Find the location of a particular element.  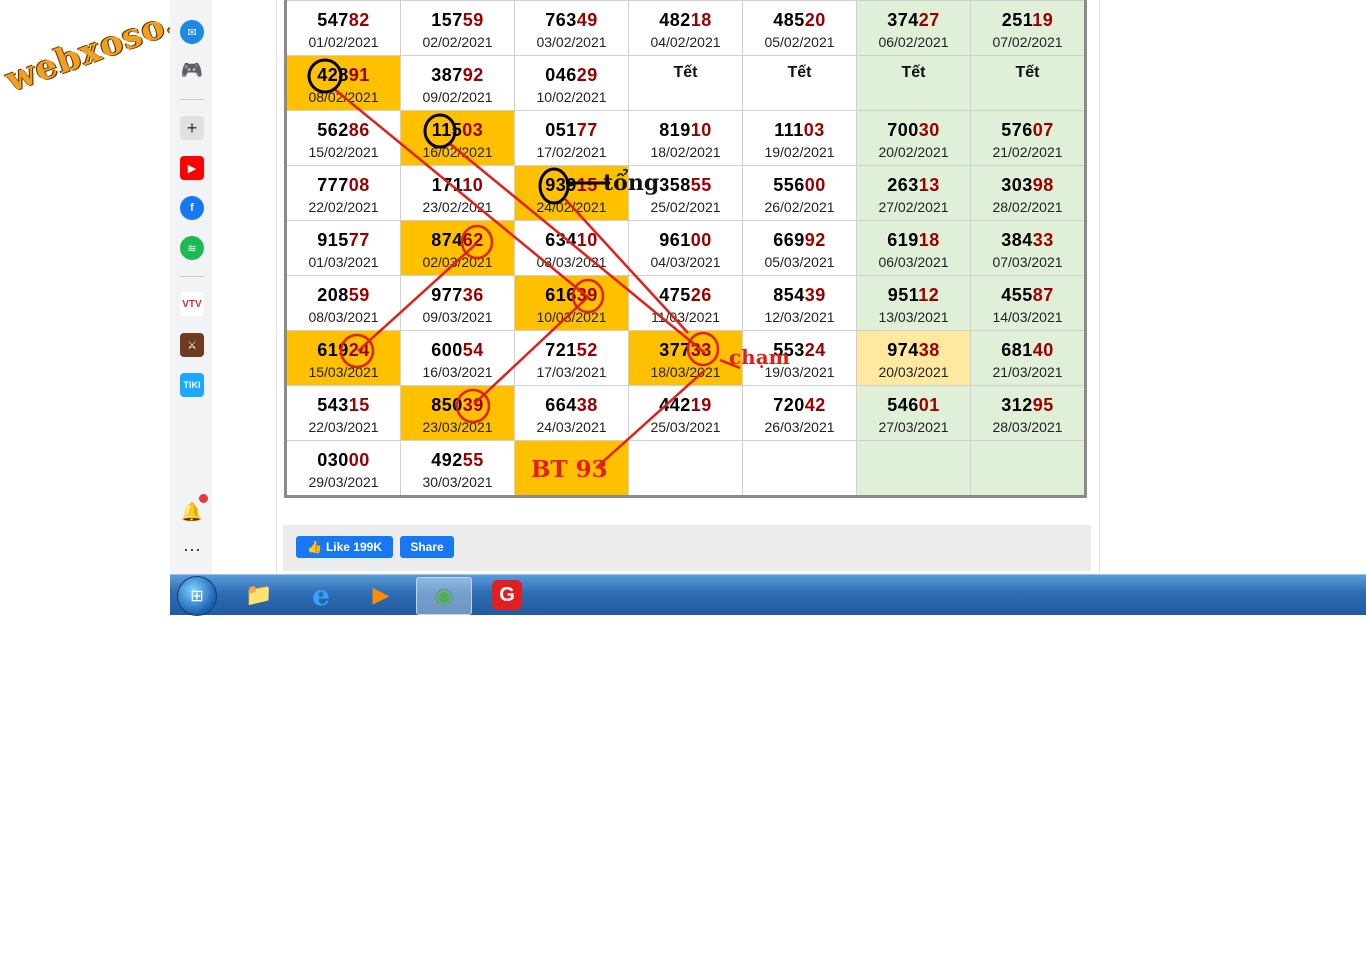

result-number: 66992 is located at coordinates (799, 240).